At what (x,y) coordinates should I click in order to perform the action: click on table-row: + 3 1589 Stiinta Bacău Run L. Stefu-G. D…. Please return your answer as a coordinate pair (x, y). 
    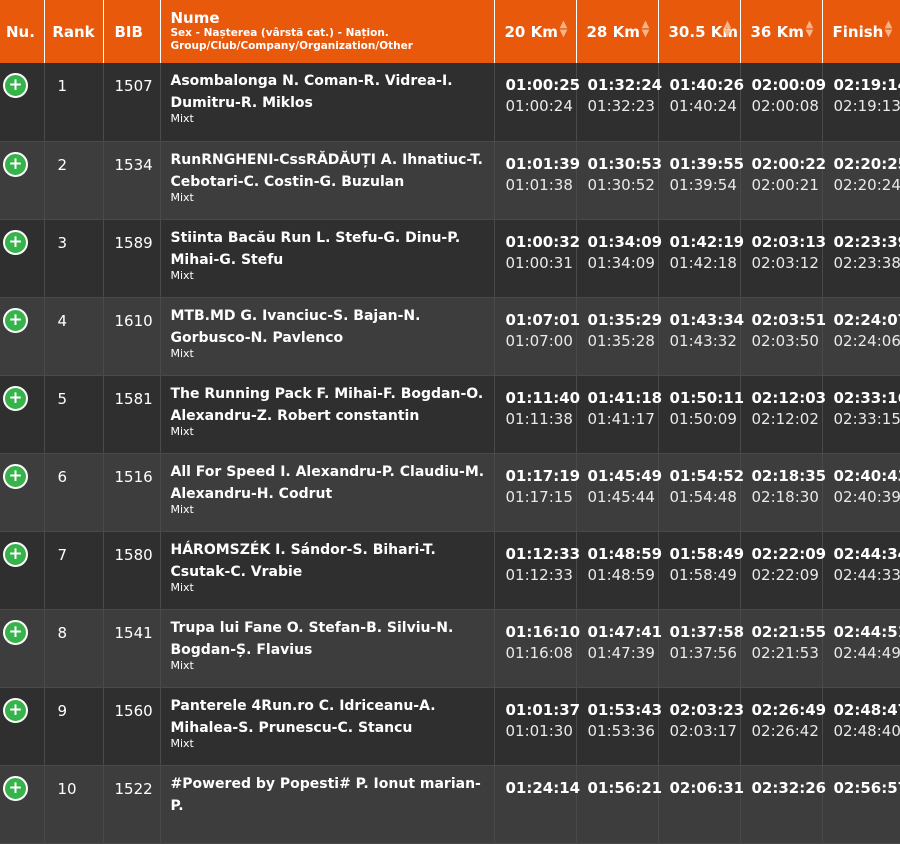
    Looking at the image, I should click on (450, 258).